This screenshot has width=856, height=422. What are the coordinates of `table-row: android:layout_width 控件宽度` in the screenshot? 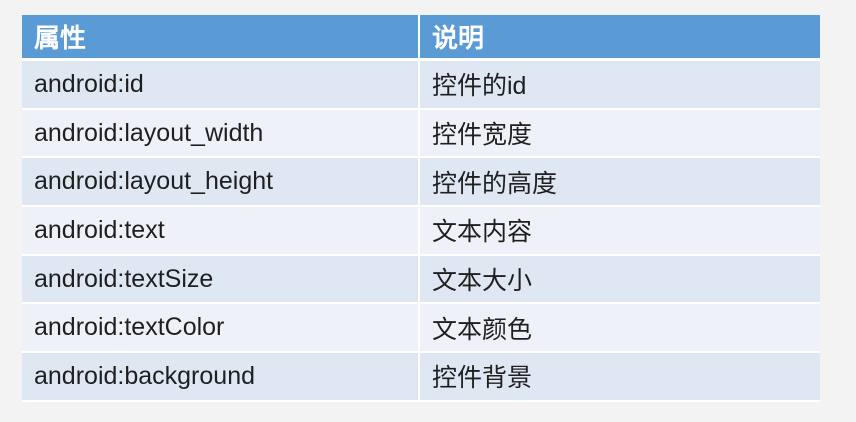 It's located at (421, 134).